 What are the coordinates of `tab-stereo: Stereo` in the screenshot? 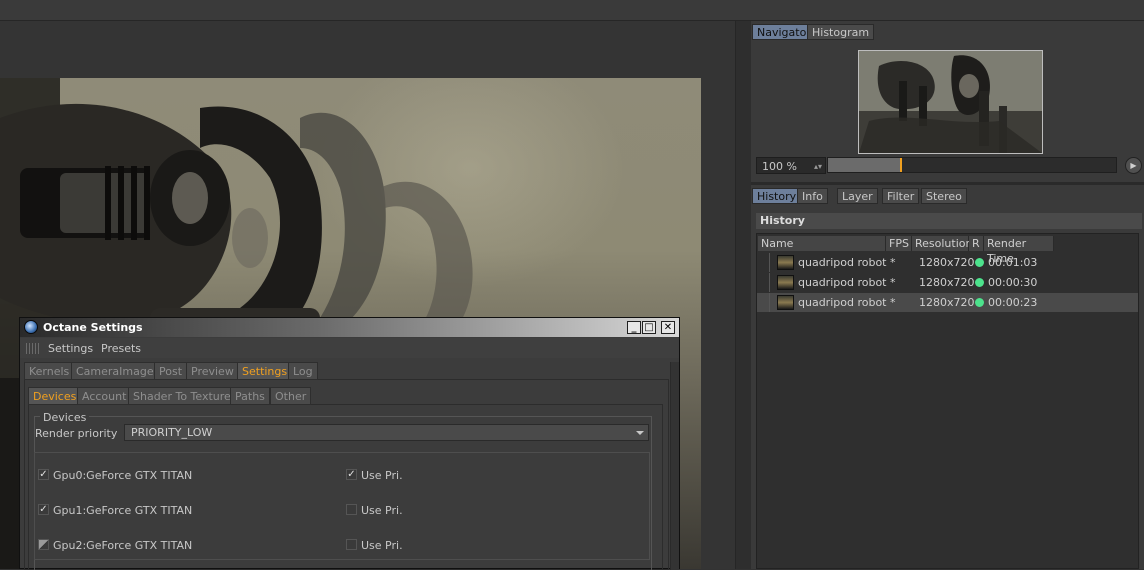 It's located at (944, 196).